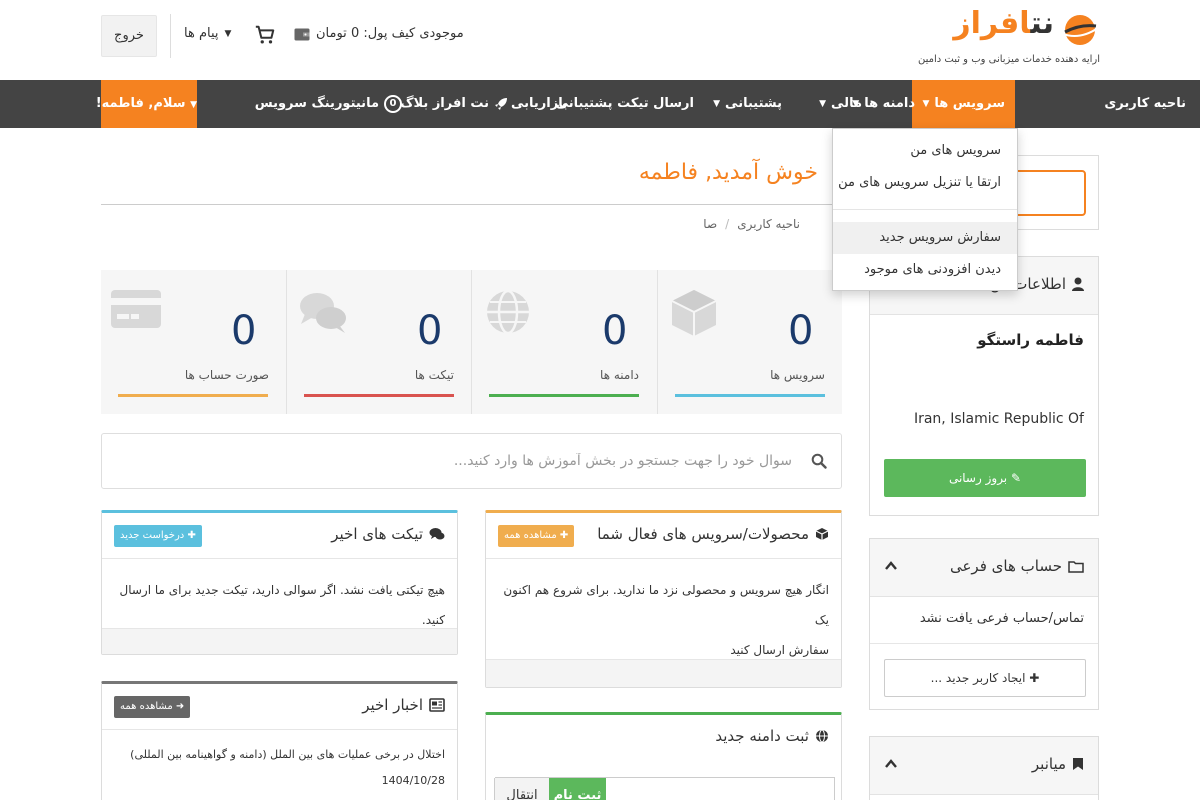 This screenshot has height=800, width=1200. I want to click on news-item-date: 1404/10/28, so click(413, 780).